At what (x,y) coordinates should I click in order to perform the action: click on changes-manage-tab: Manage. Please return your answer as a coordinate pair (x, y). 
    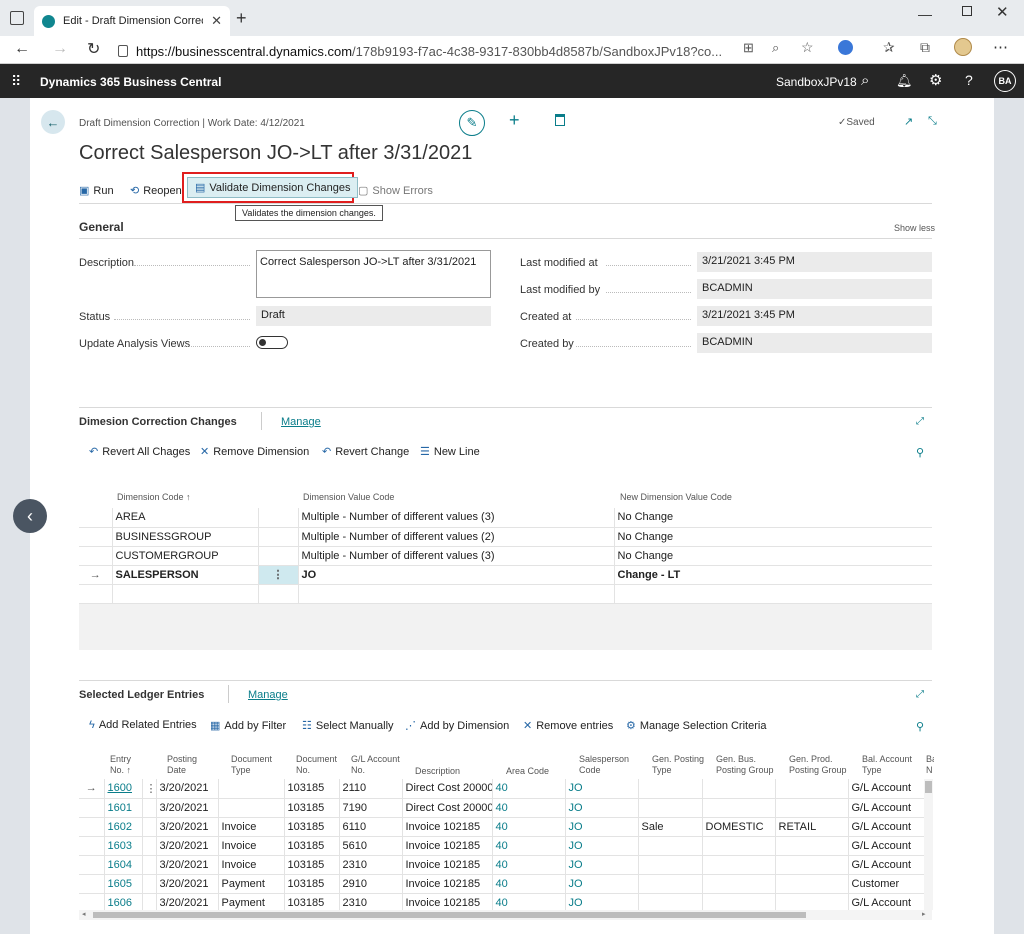
    Looking at the image, I should click on (301, 422).